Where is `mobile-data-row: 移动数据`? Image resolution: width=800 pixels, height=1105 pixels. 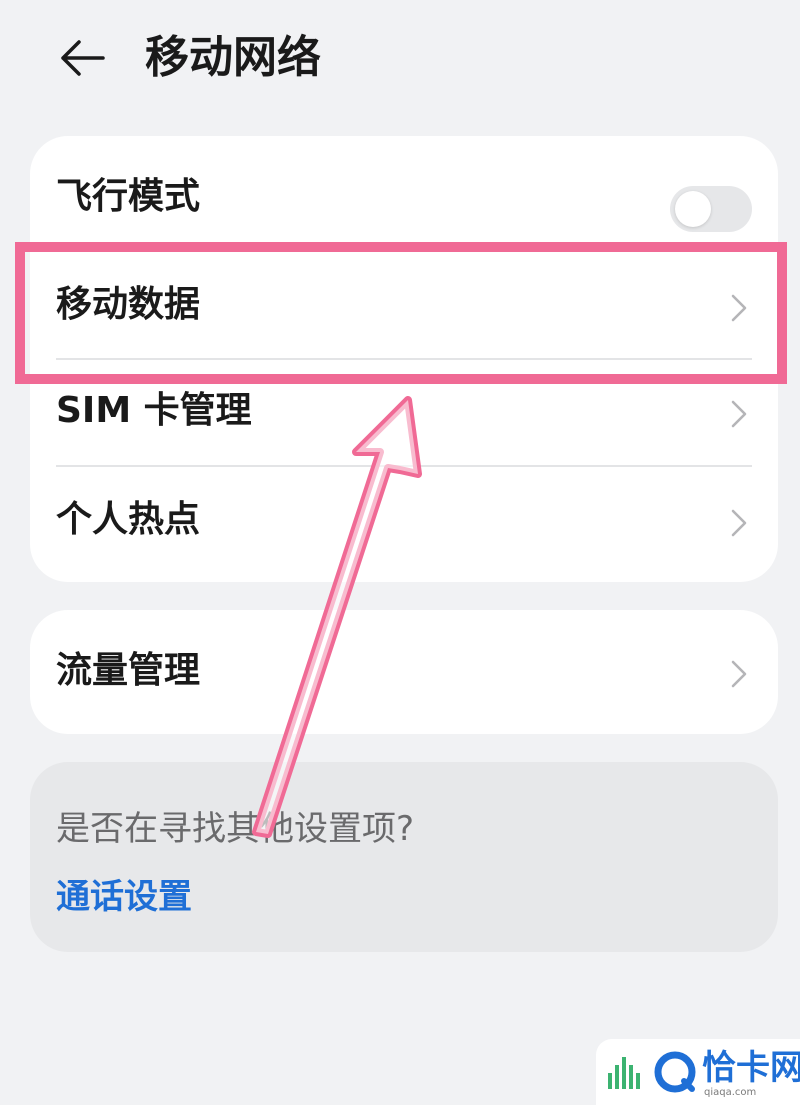 mobile-data-row: 移动数据 is located at coordinates (404, 307).